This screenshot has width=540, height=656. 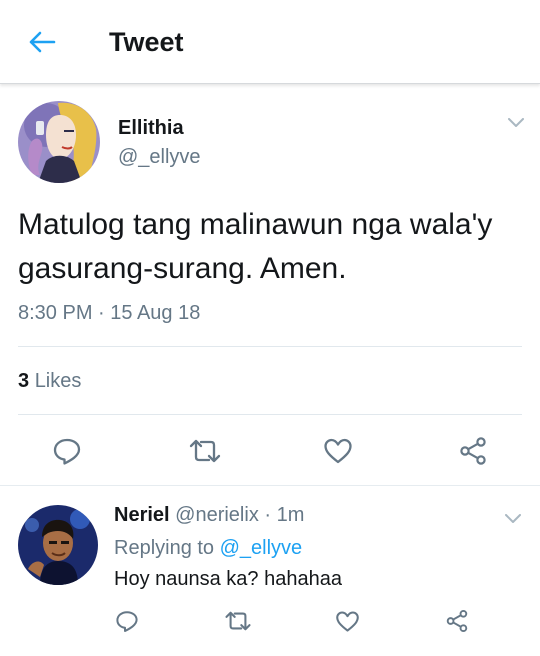 What do you see at coordinates (261, 548) in the screenshot?
I see `mention-link: @_ellyve` at bounding box center [261, 548].